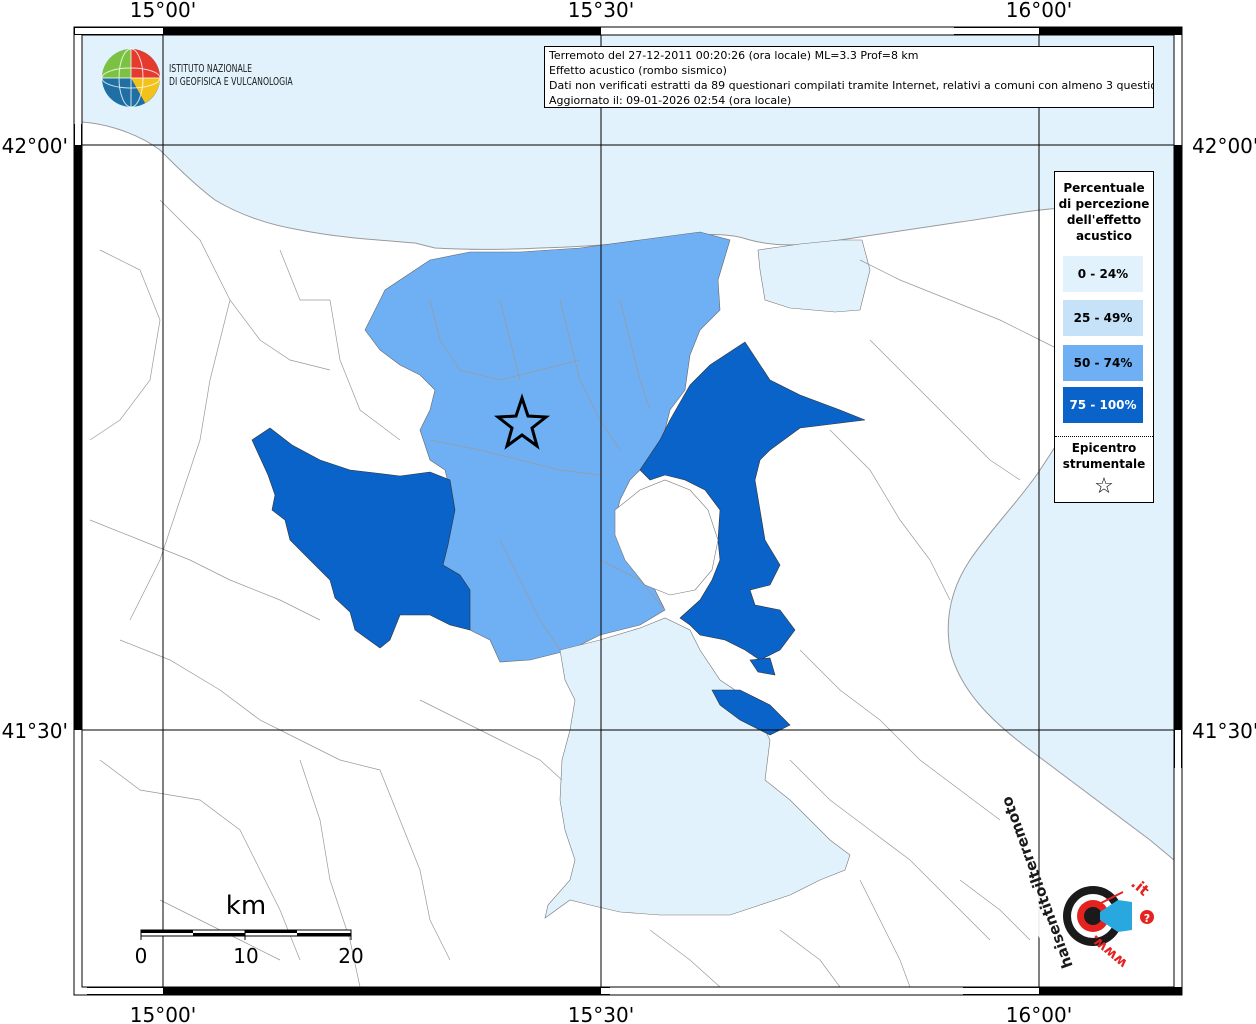  I want to click on legend-title-line3: dell'effetto, so click(1104, 220).